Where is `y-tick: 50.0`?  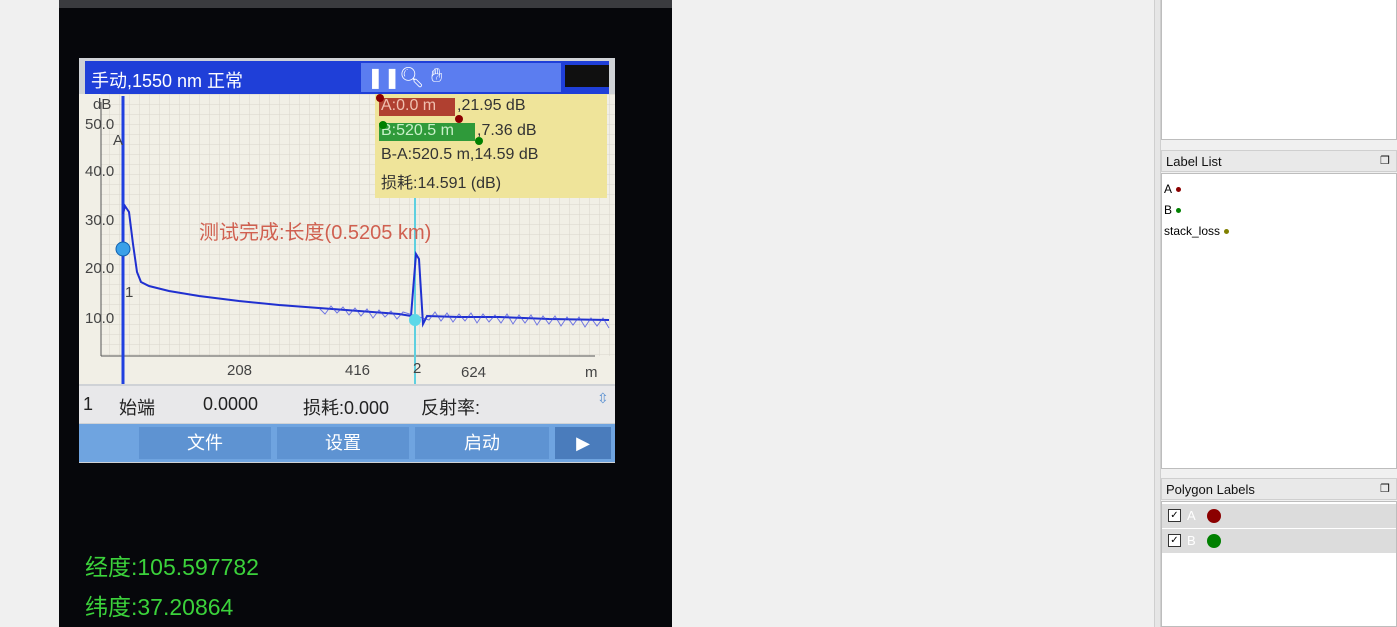 y-tick: 50.0 is located at coordinates (100, 124).